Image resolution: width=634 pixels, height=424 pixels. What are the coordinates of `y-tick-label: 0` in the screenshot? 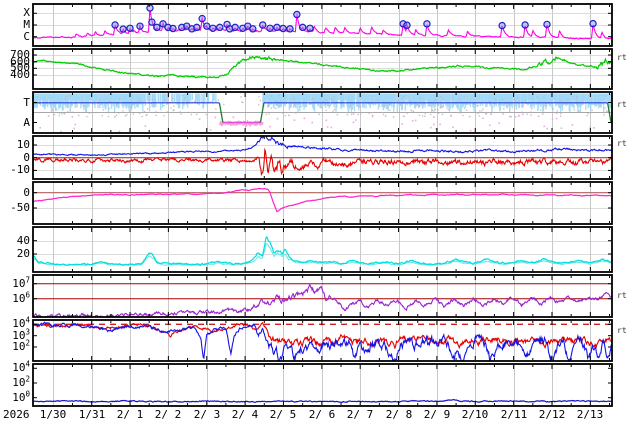 It's located at (26, 192).